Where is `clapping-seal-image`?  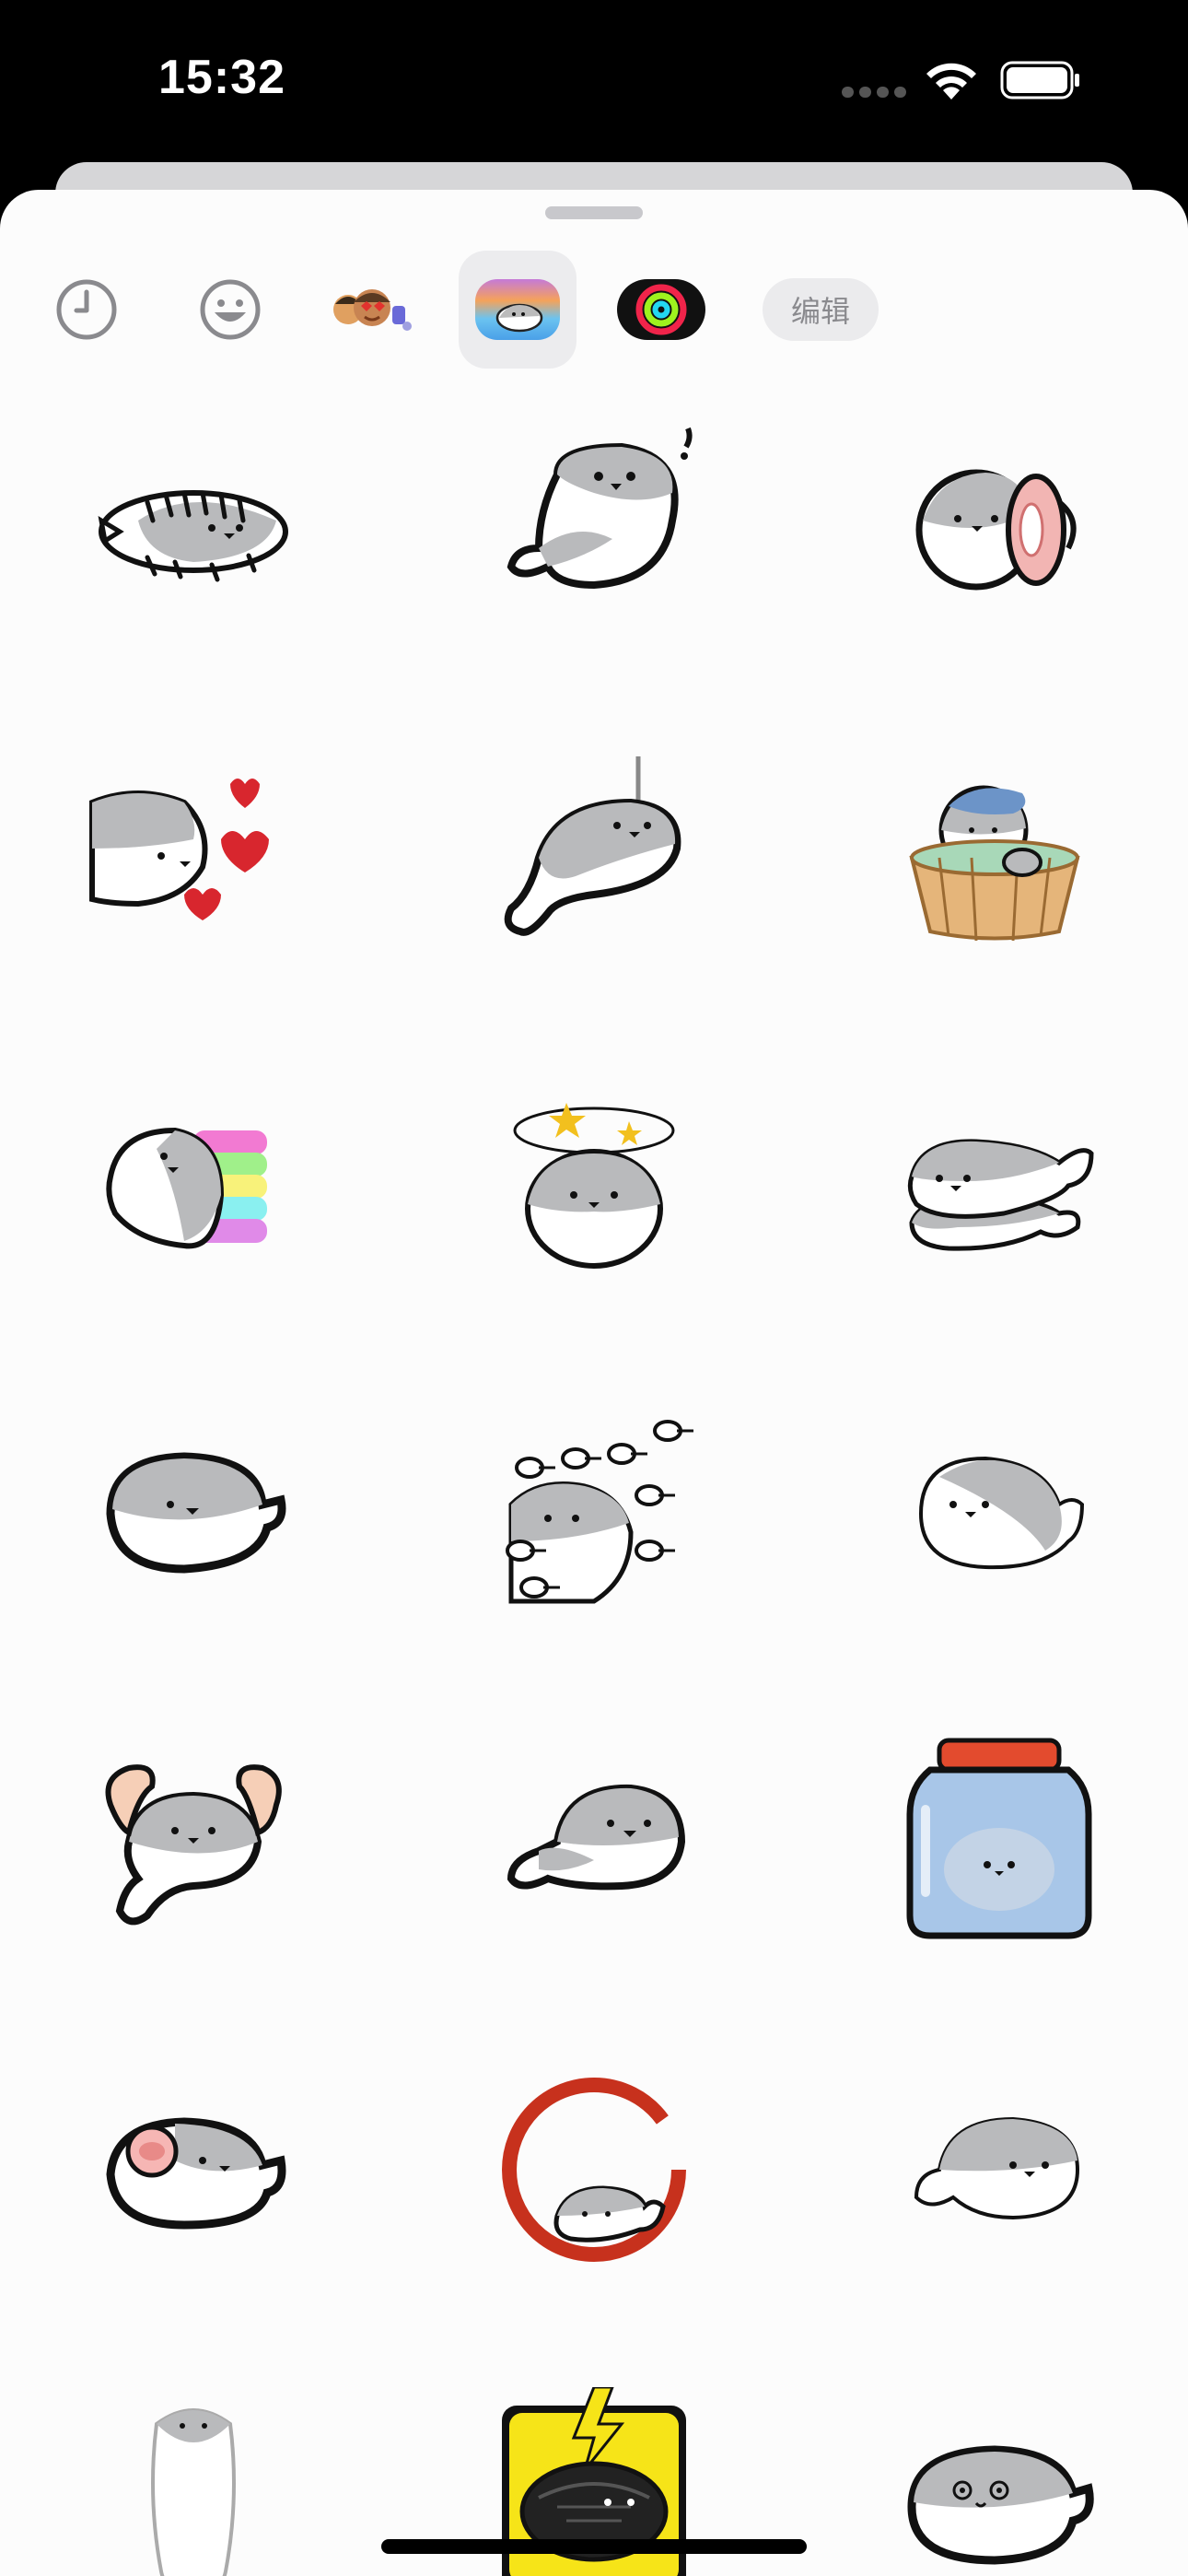
clapping-seal-image is located at coordinates (599, 1512).